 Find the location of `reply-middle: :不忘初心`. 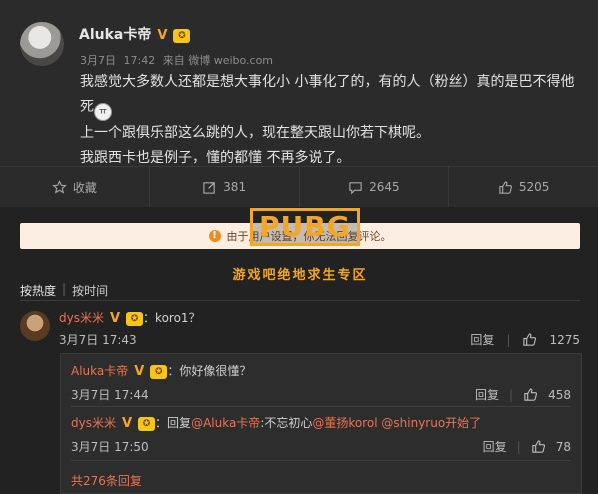

reply-middle: :不忘初心 is located at coordinates (286, 423).